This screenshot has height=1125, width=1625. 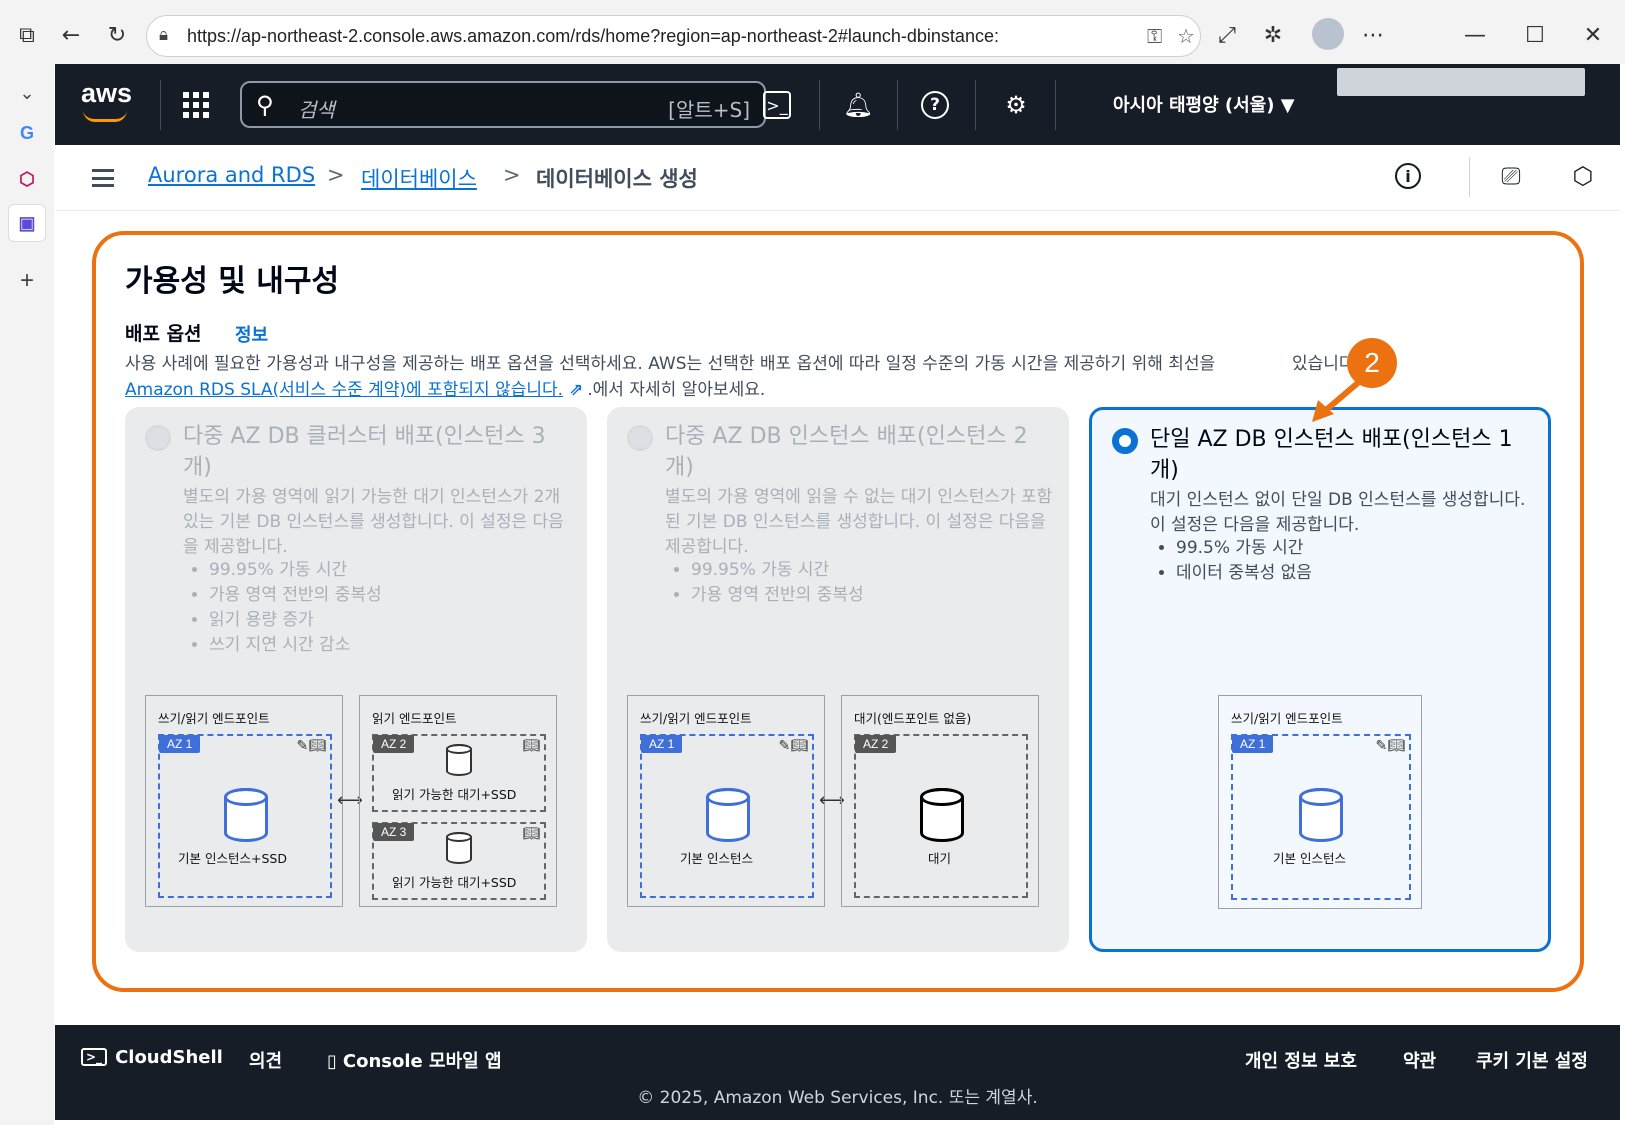 What do you see at coordinates (503, 104) in the screenshot?
I see `search-input: ⚲ 검색 [알트+S]` at bounding box center [503, 104].